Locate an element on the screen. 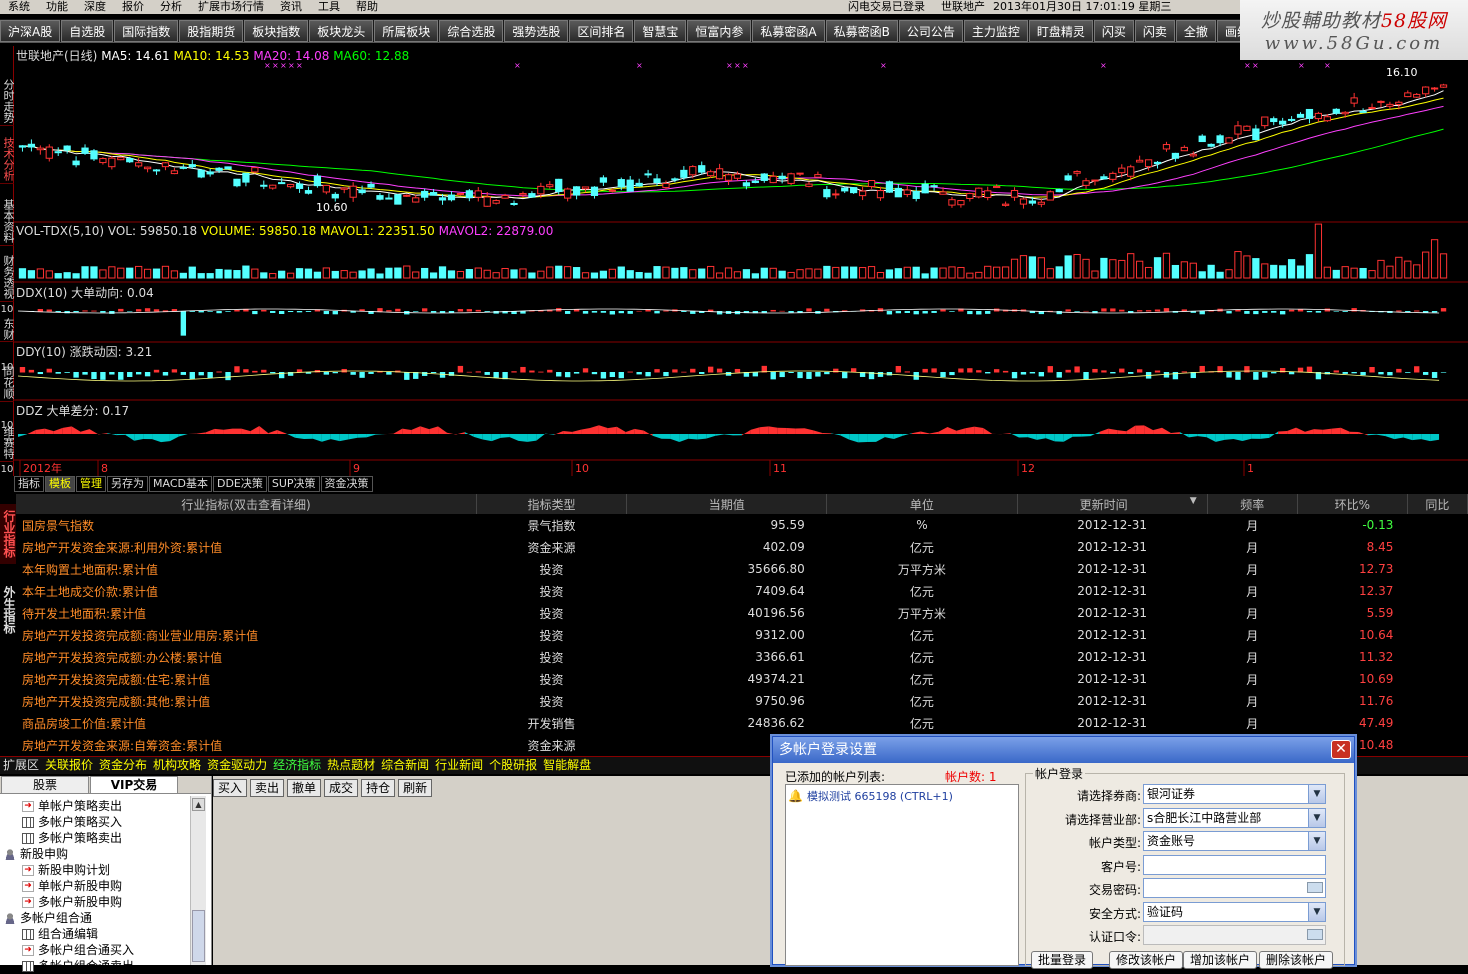  trade-button-4: 持仓 is located at coordinates (378, 788).